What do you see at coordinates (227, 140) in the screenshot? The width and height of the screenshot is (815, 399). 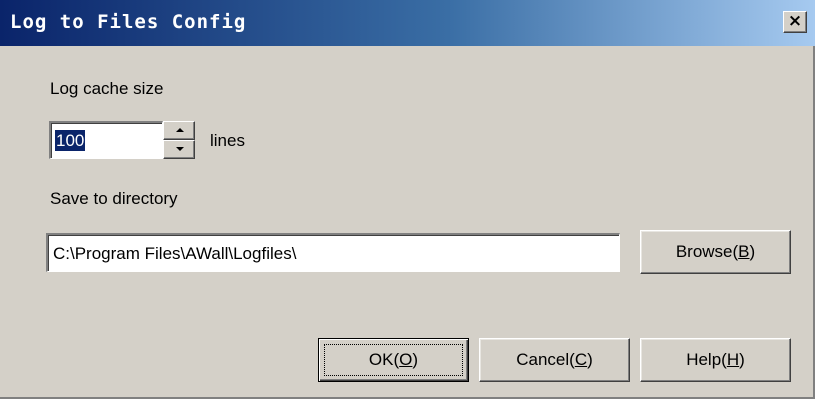 I see `lines-unit-label: lines` at bounding box center [227, 140].